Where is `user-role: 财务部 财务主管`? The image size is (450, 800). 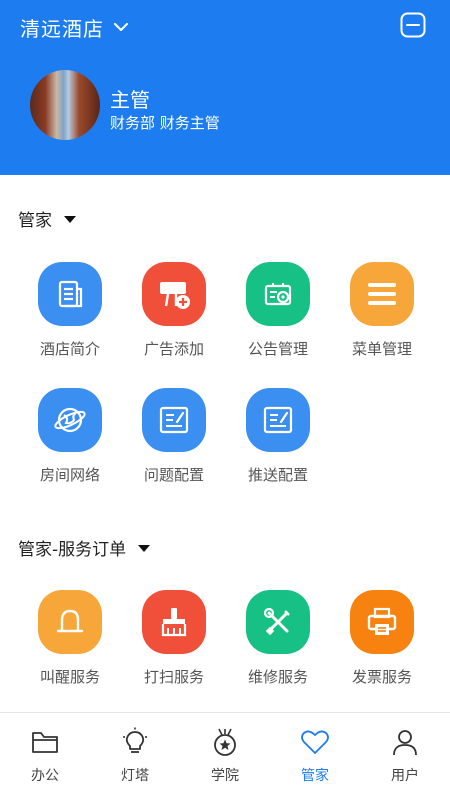 user-role: 财务部 财务主管 is located at coordinates (165, 123).